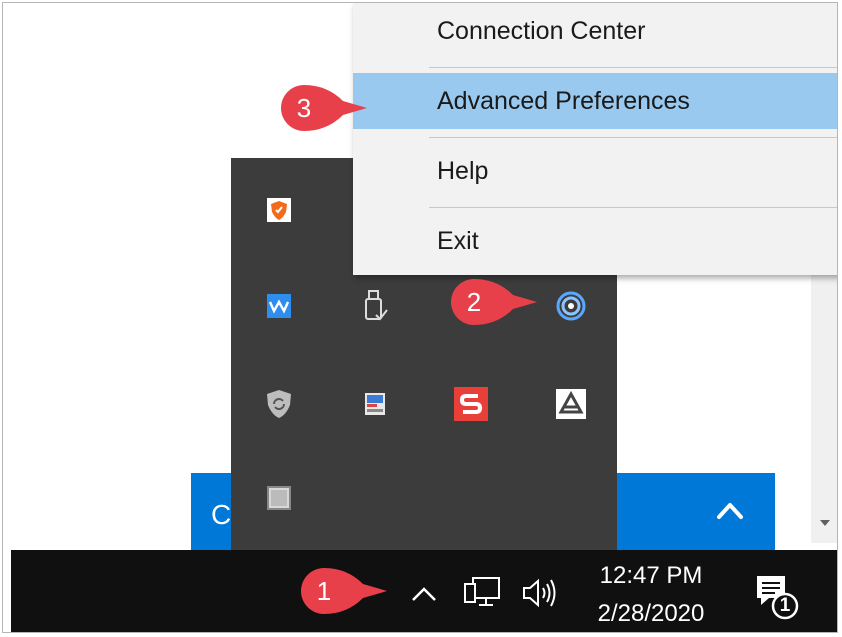 The image size is (842, 637). What do you see at coordinates (651, 576) in the screenshot?
I see `clock-time: 12:47 PM` at bounding box center [651, 576].